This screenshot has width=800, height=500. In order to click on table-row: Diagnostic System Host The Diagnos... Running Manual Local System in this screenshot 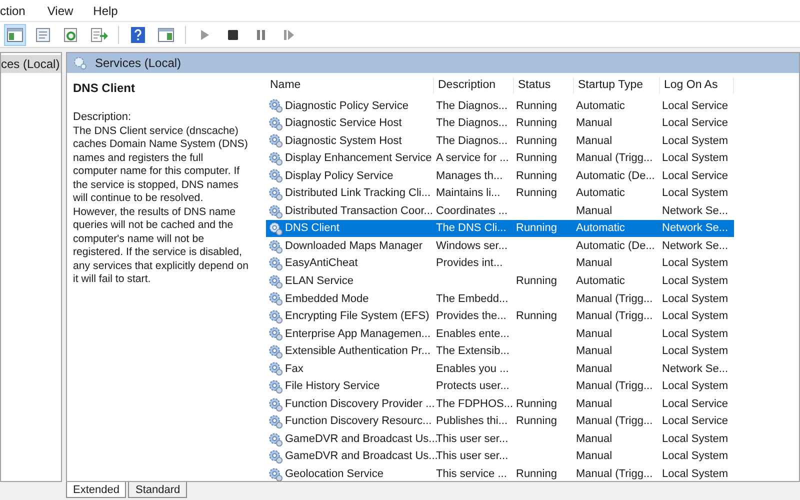, I will do `click(500, 141)`.